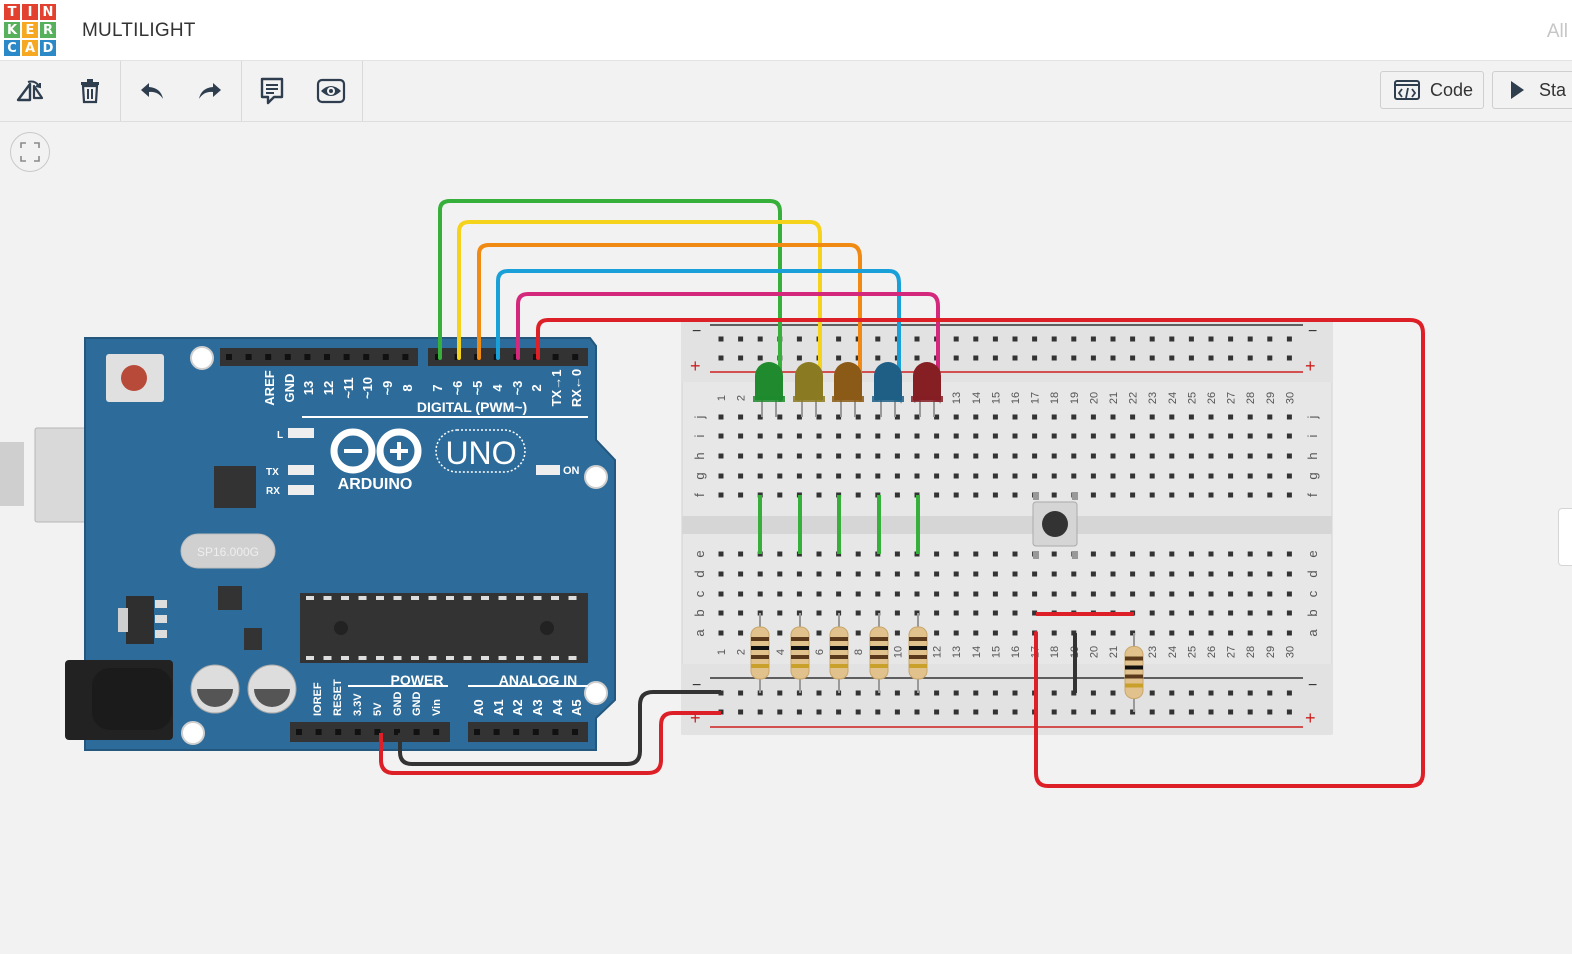 The image size is (1572, 954). What do you see at coordinates (769, 381) in the screenshot?
I see `led-green` at bounding box center [769, 381].